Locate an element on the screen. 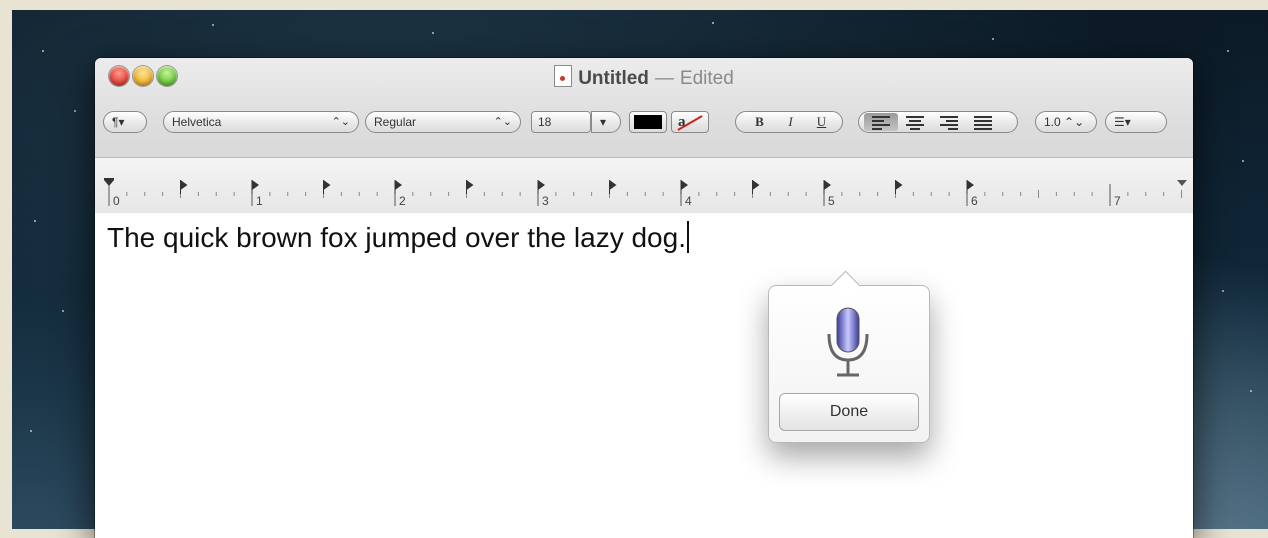  align-center-icon is located at coordinates (915, 122).